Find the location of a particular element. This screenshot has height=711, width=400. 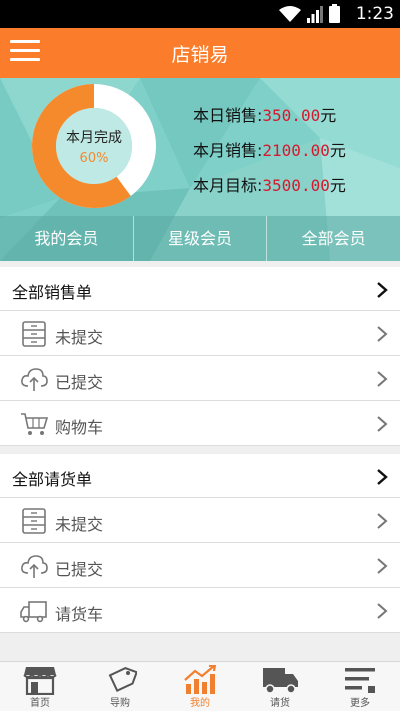

nav-more: 更多 is located at coordinates (360, 686).